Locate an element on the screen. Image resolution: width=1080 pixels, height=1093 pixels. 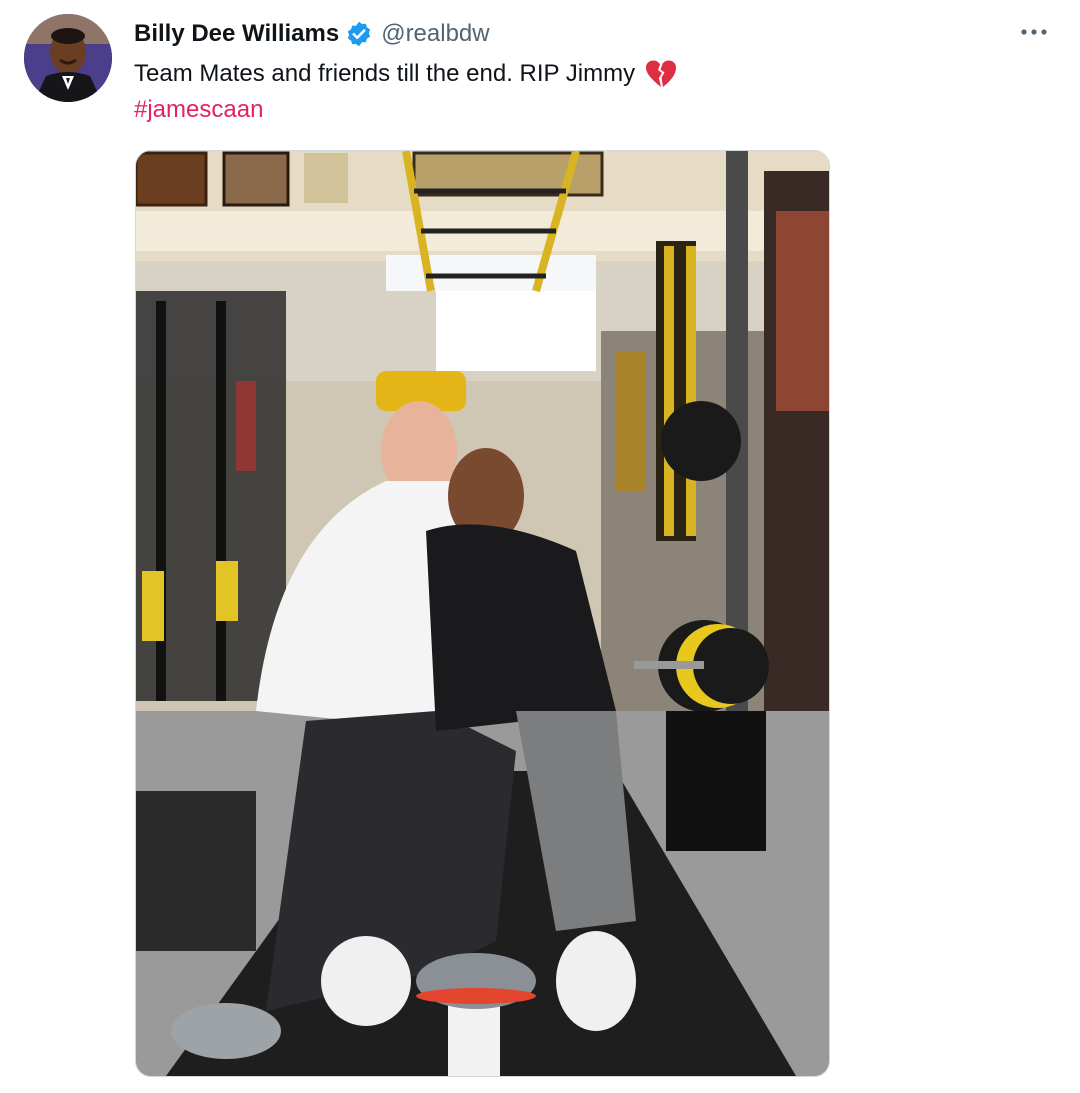
avatar is located at coordinates (68, 58).